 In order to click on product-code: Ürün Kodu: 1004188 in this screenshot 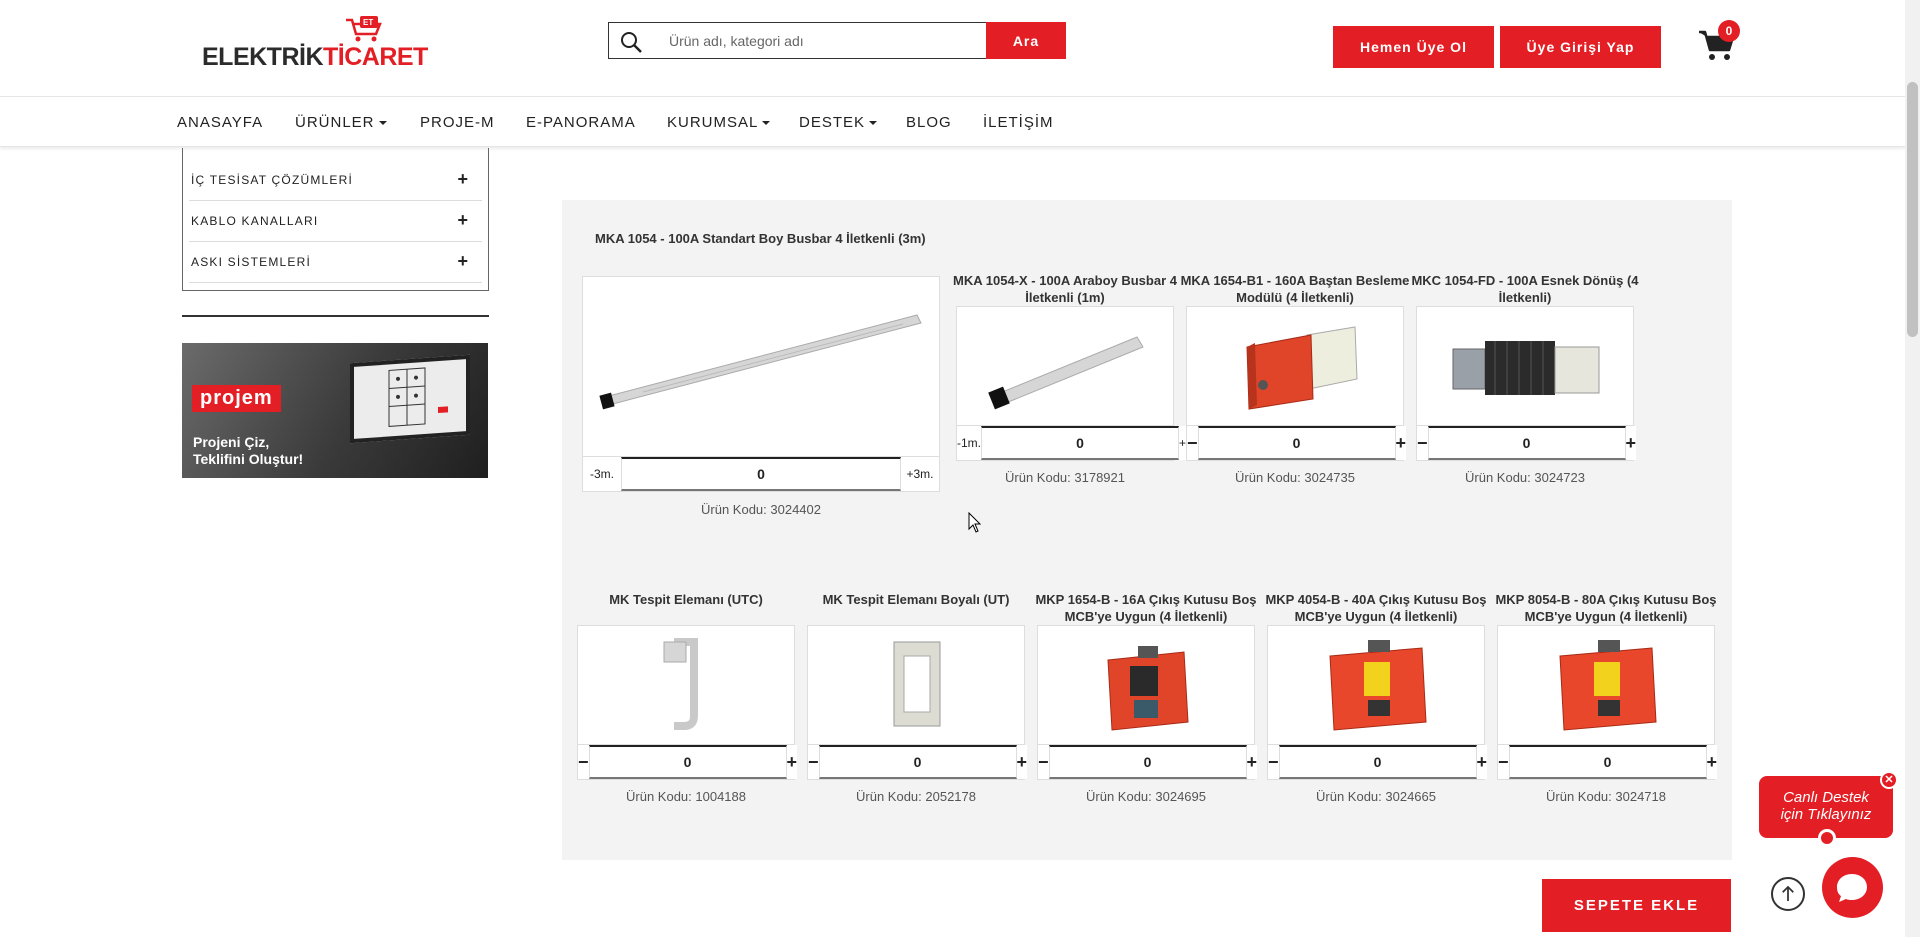, I will do `click(686, 796)`.